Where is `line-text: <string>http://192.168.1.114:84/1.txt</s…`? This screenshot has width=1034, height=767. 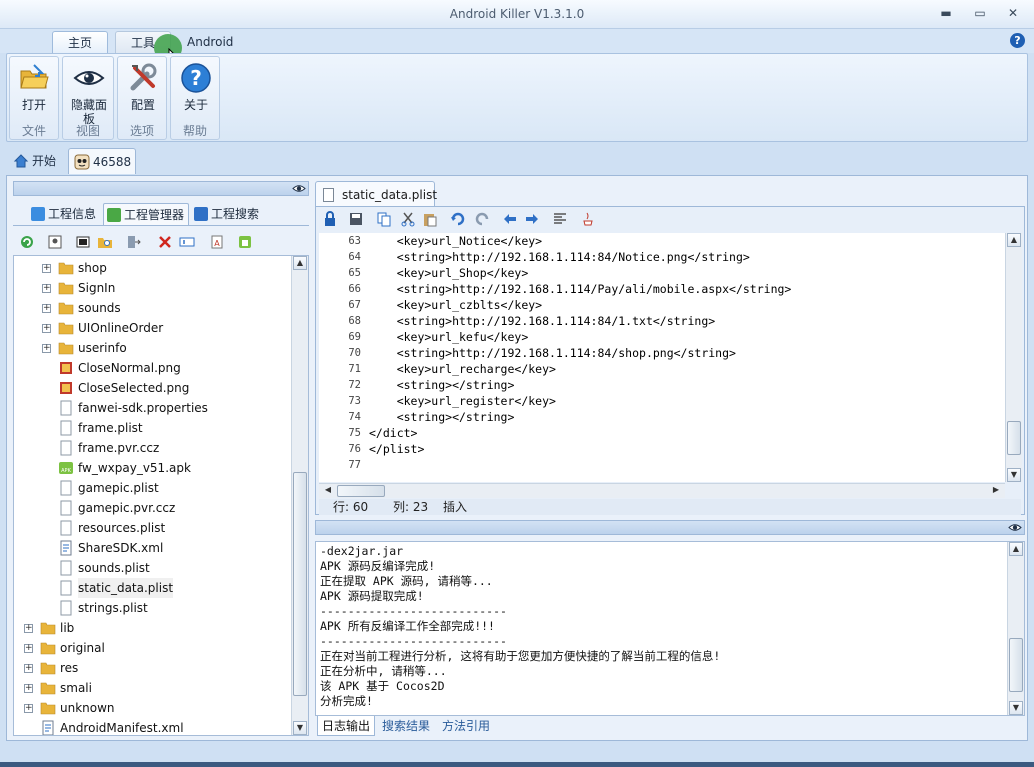 line-text: <string>http://192.168.1.114:84/1.txt</s… is located at coordinates (542, 321).